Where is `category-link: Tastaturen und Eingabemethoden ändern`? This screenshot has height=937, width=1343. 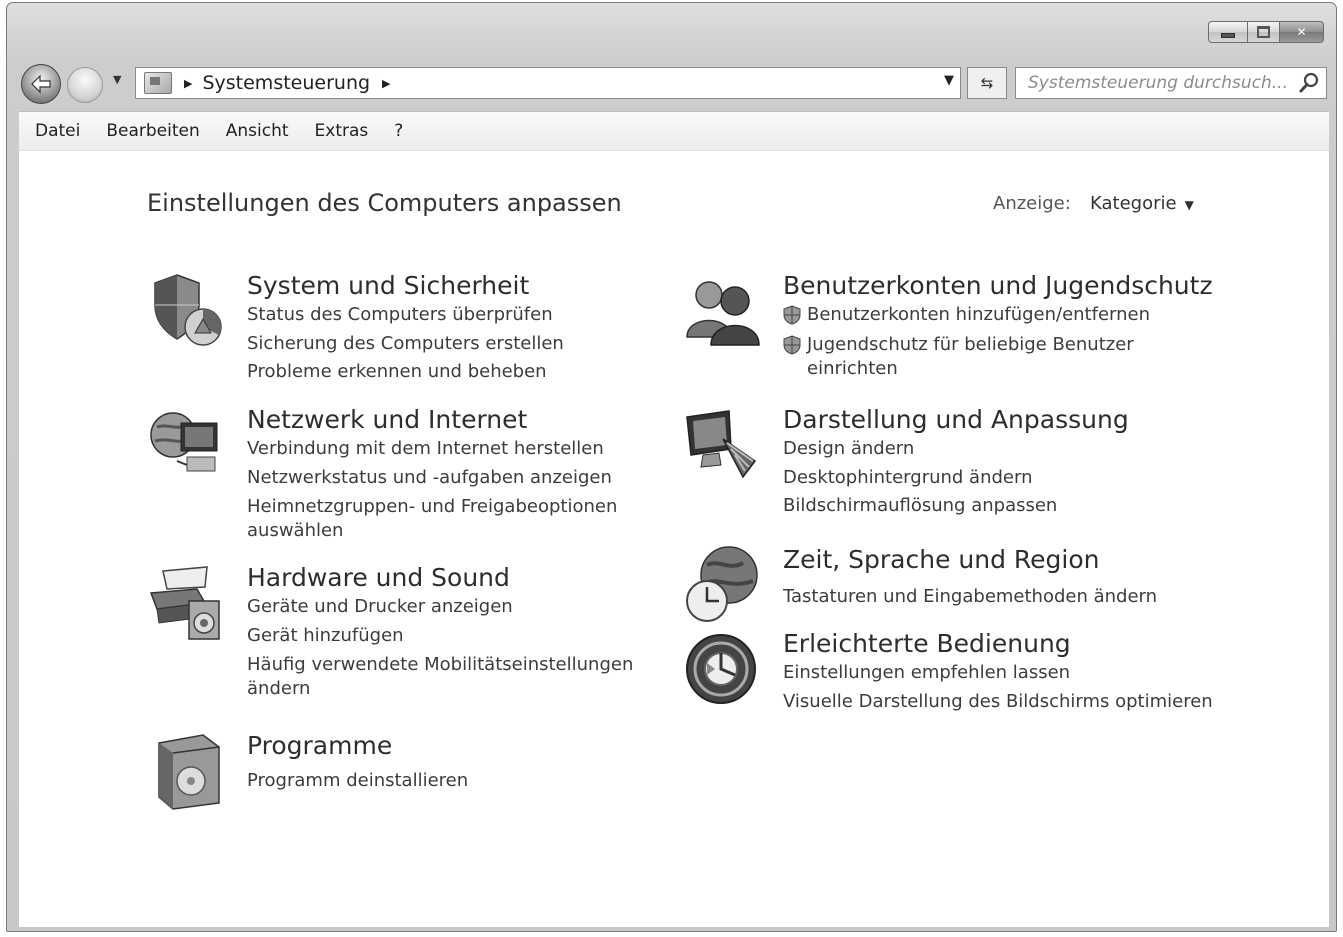 category-link: Tastaturen und Eingabemethoden ändern is located at coordinates (993, 597).